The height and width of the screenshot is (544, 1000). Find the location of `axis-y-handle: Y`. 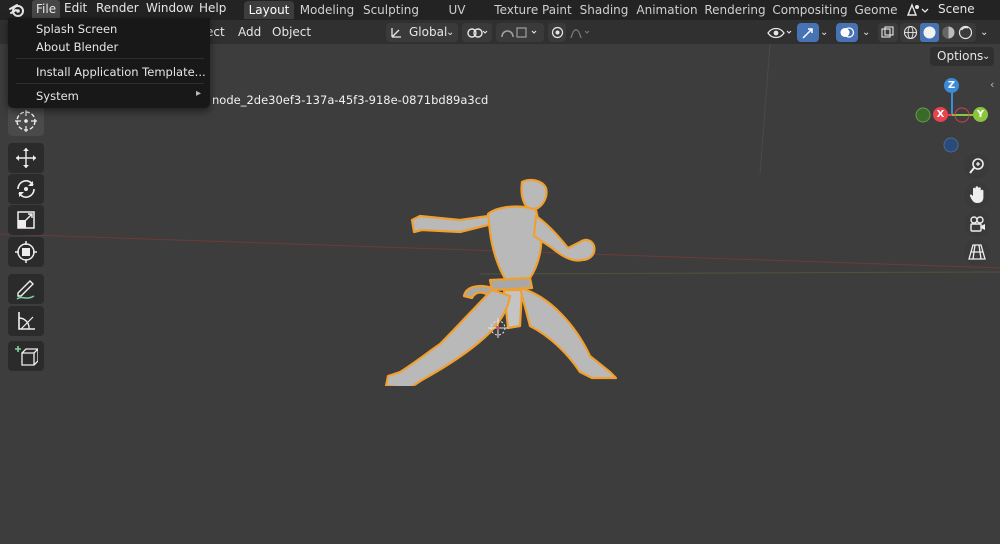

axis-y-handle: Y is located at coordinates (980, 114).